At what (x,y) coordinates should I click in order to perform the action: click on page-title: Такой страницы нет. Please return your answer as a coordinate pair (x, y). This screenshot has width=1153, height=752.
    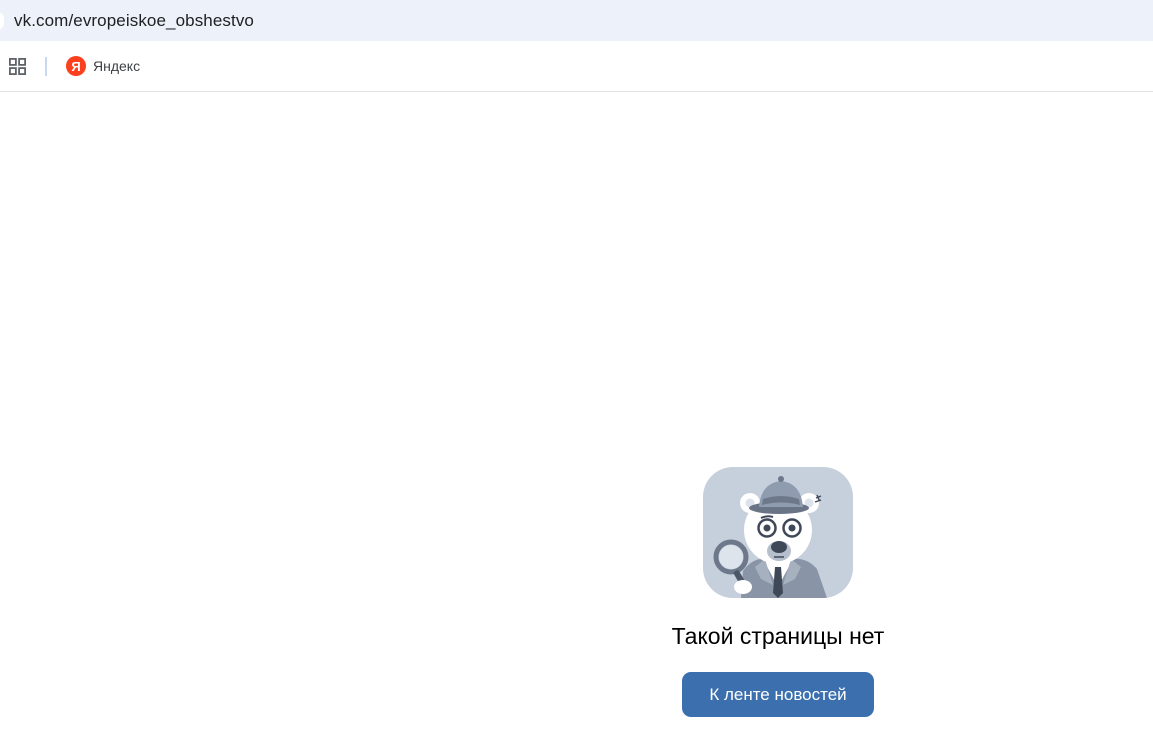
    Looking at the image, I should click on (778, 636).